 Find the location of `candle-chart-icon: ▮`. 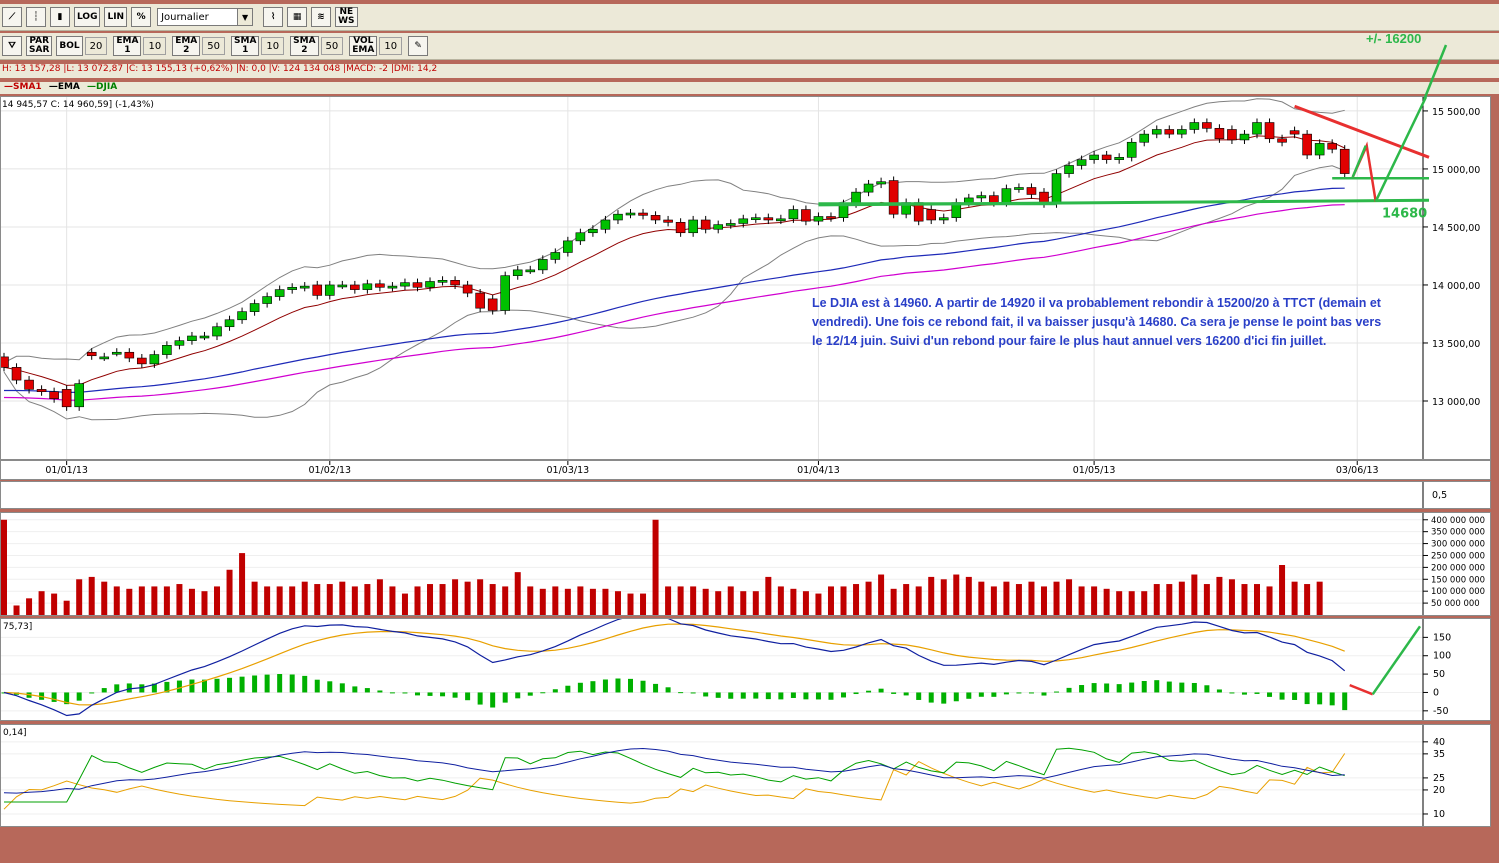

candle-chart-icon: ▮ is located at coordinates (60, 17).